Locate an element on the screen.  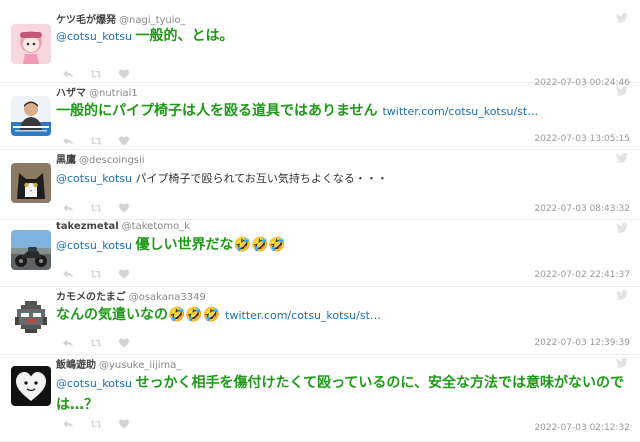
timestamp: 2022-07-03 12:39:39 is located at coordinates (582, 343).